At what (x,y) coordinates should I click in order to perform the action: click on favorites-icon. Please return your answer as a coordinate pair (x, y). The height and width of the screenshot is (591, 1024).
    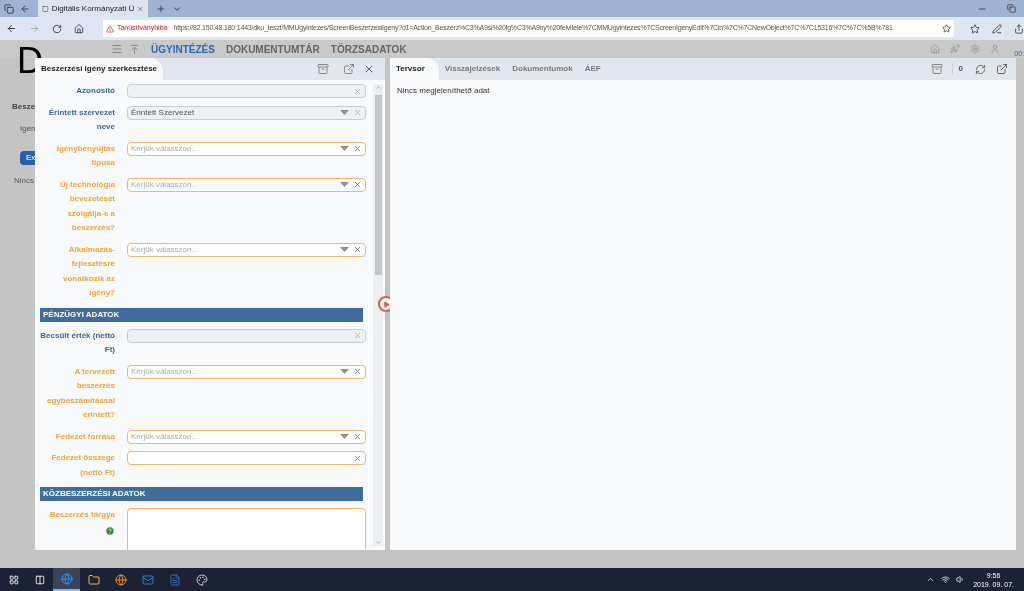
    Looking at the image, I should click on (975, 28).